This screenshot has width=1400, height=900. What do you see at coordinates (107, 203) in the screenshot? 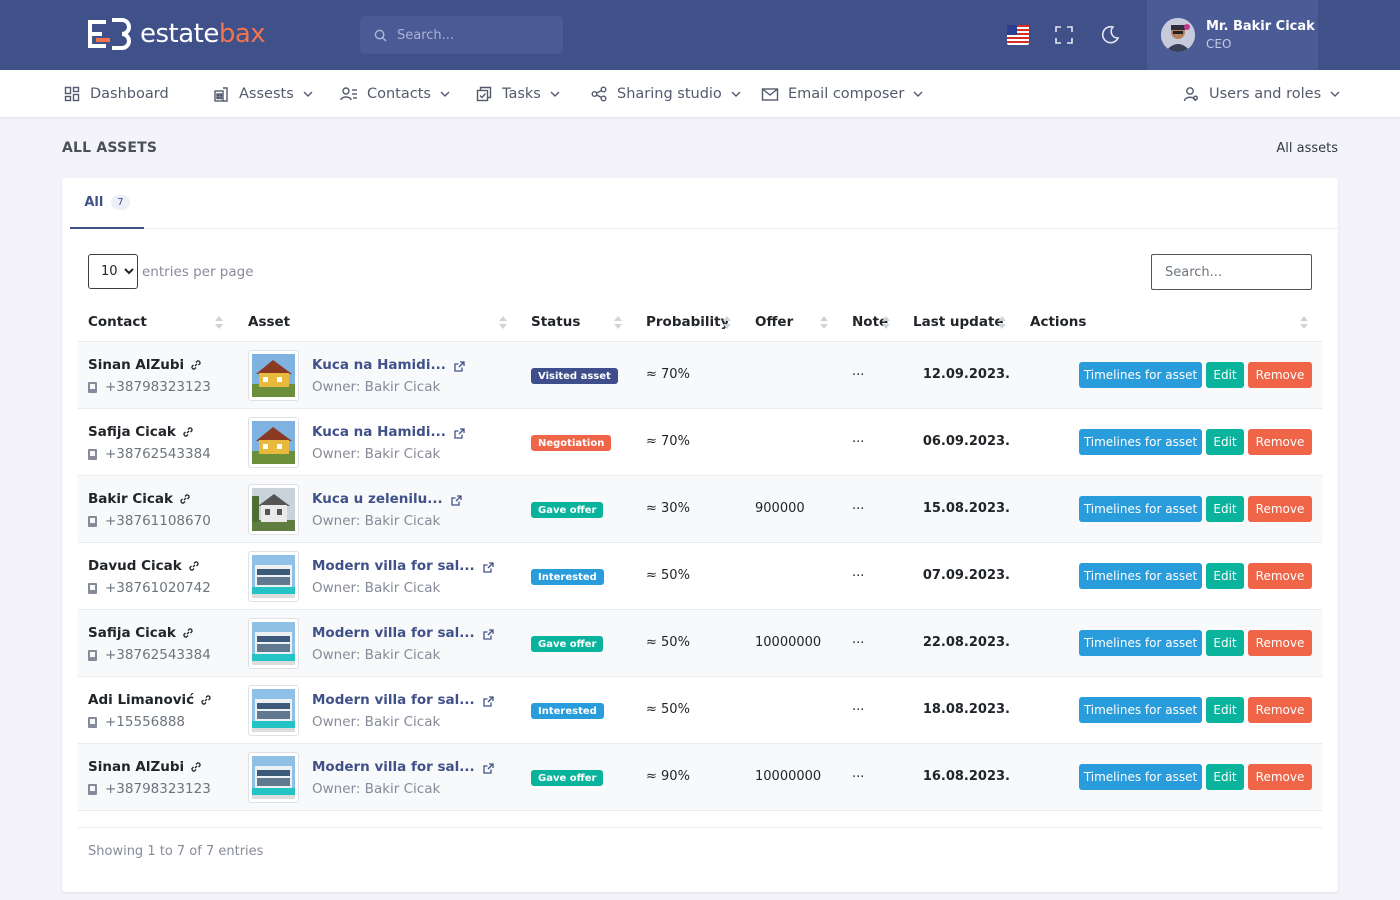
I see `tab-all: All 7` at bounding box center [107, 203].